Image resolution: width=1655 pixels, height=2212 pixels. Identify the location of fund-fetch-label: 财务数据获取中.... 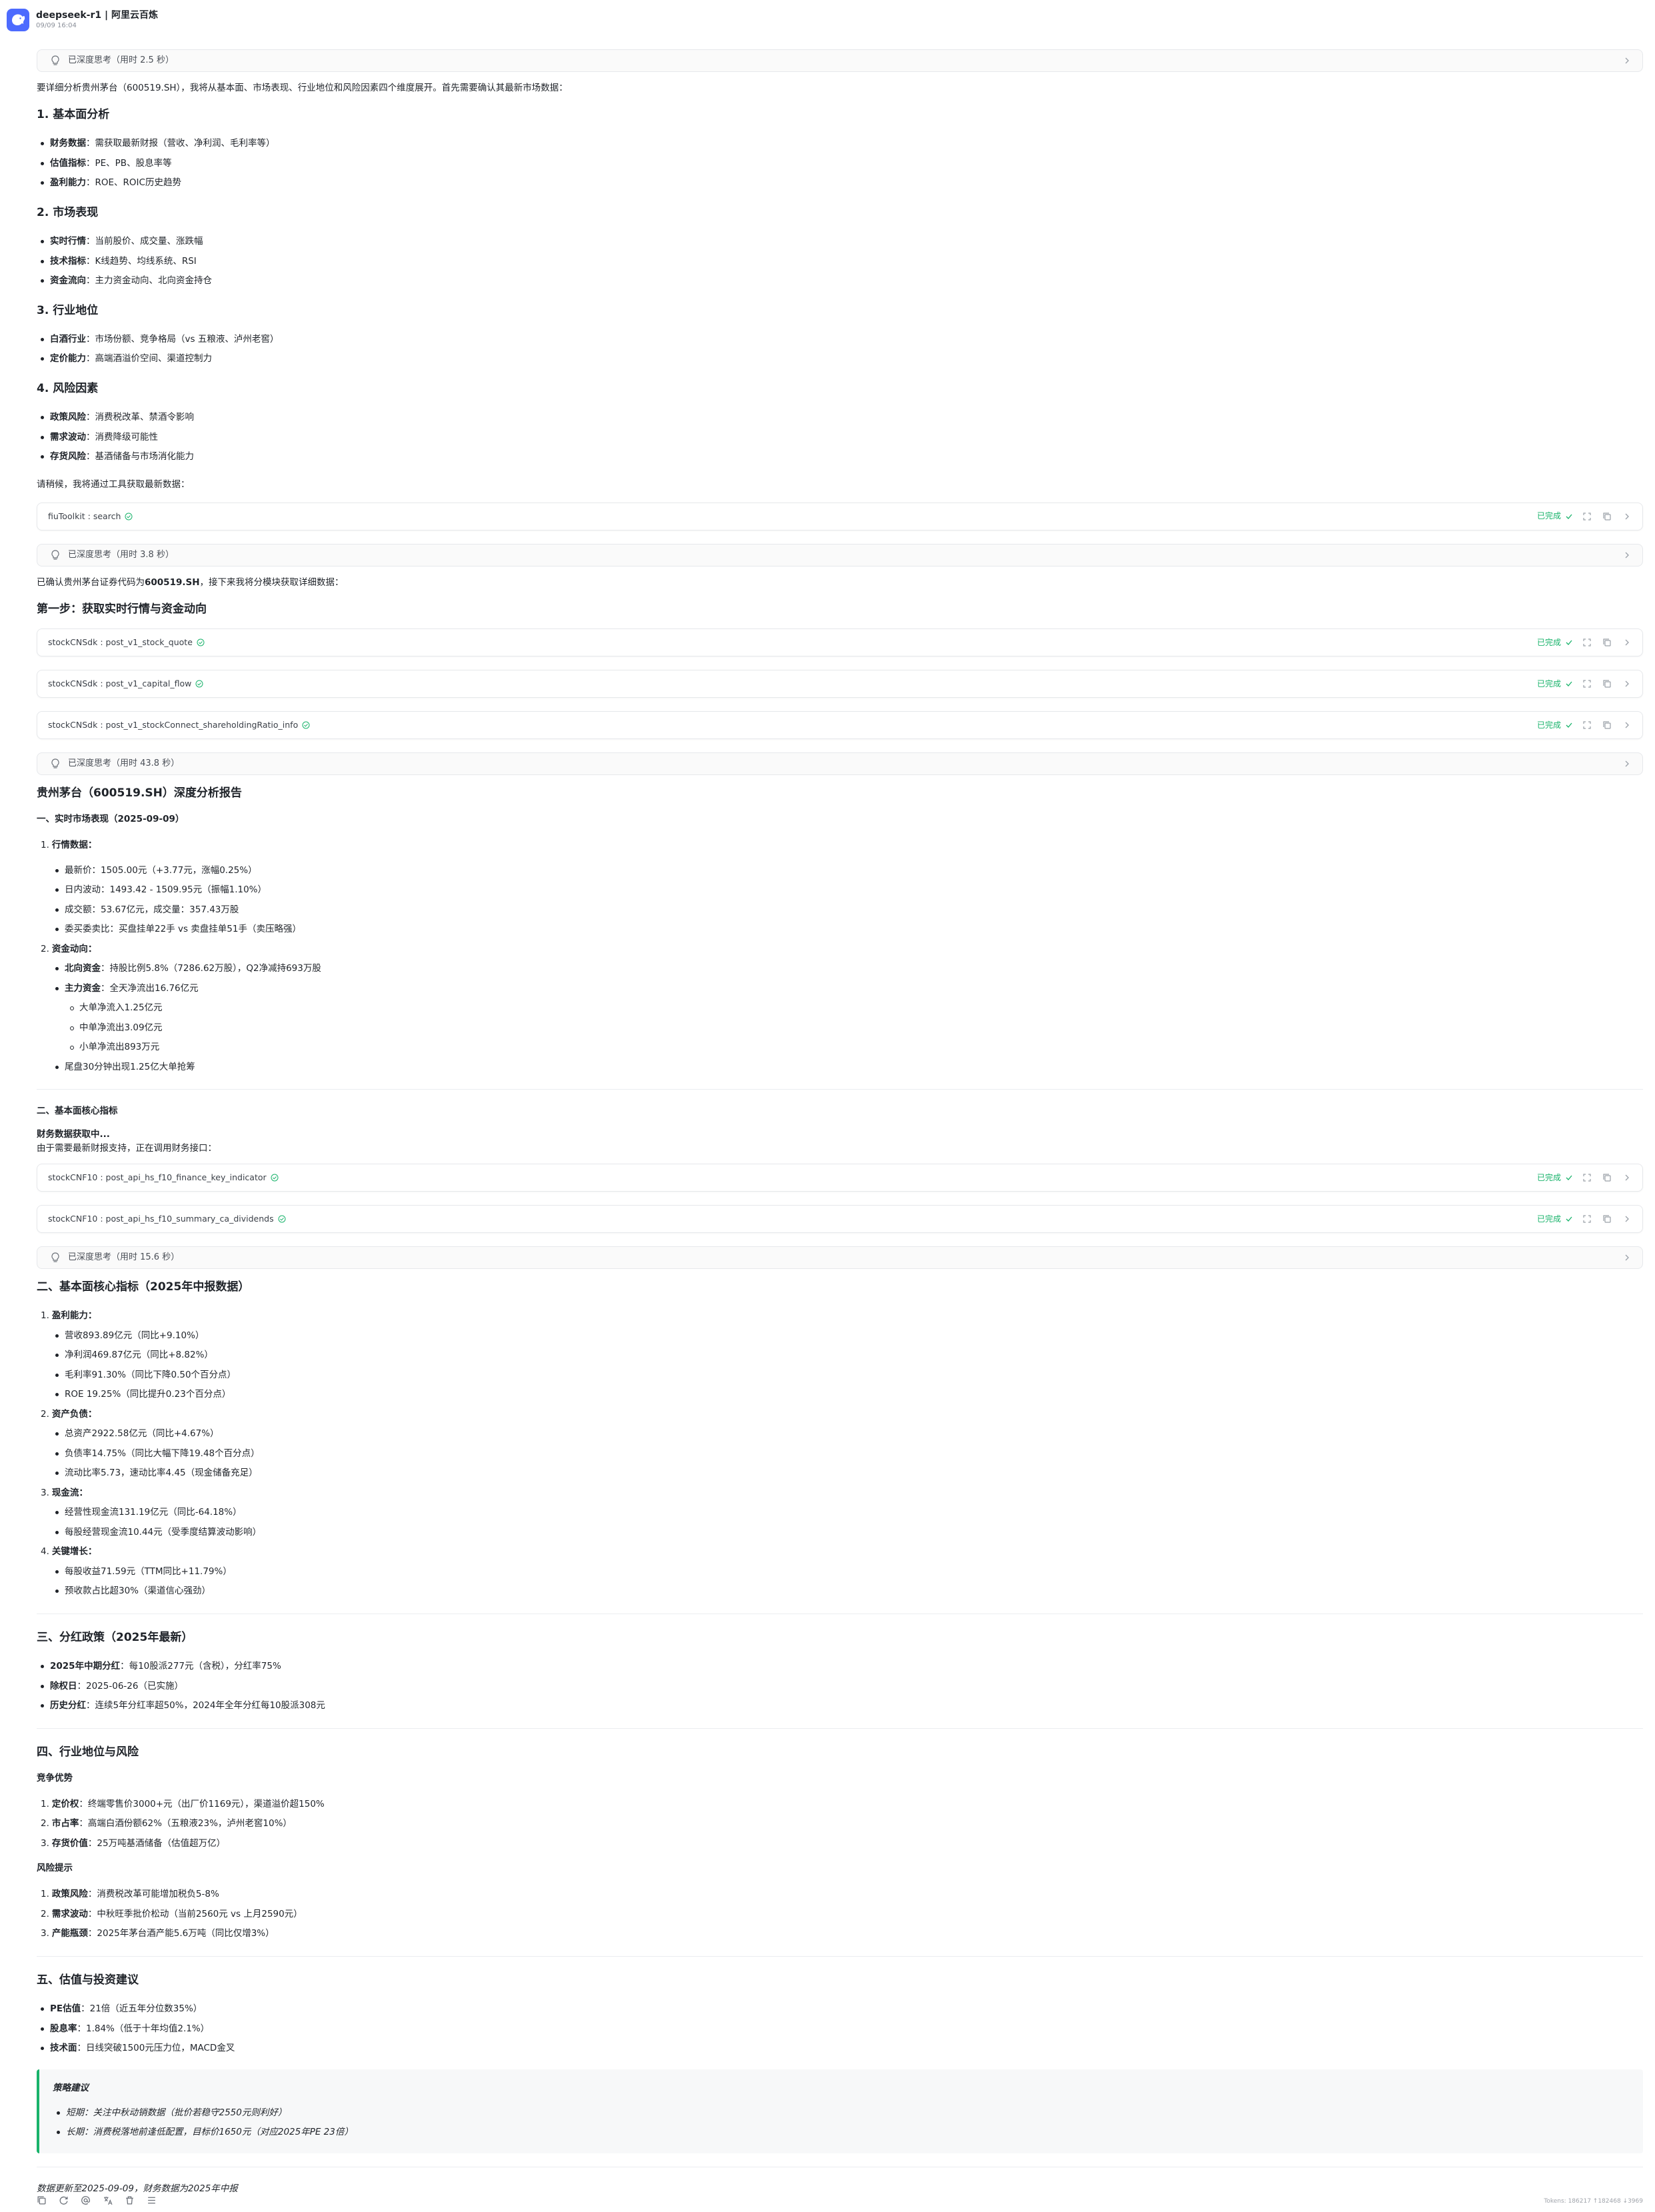
(73, 1134).